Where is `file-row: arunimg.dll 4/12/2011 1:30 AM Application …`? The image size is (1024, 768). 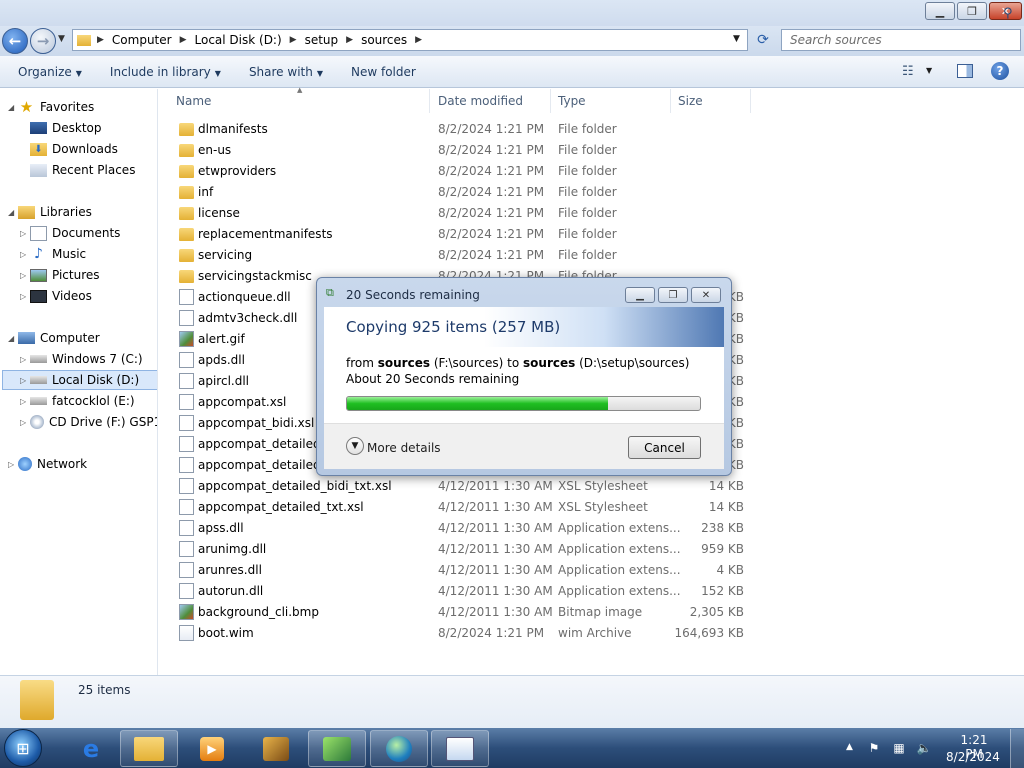
file-row: arunimg.dll 4/12/2011 1:30 AM Application … is located at coordinates (465, 549).